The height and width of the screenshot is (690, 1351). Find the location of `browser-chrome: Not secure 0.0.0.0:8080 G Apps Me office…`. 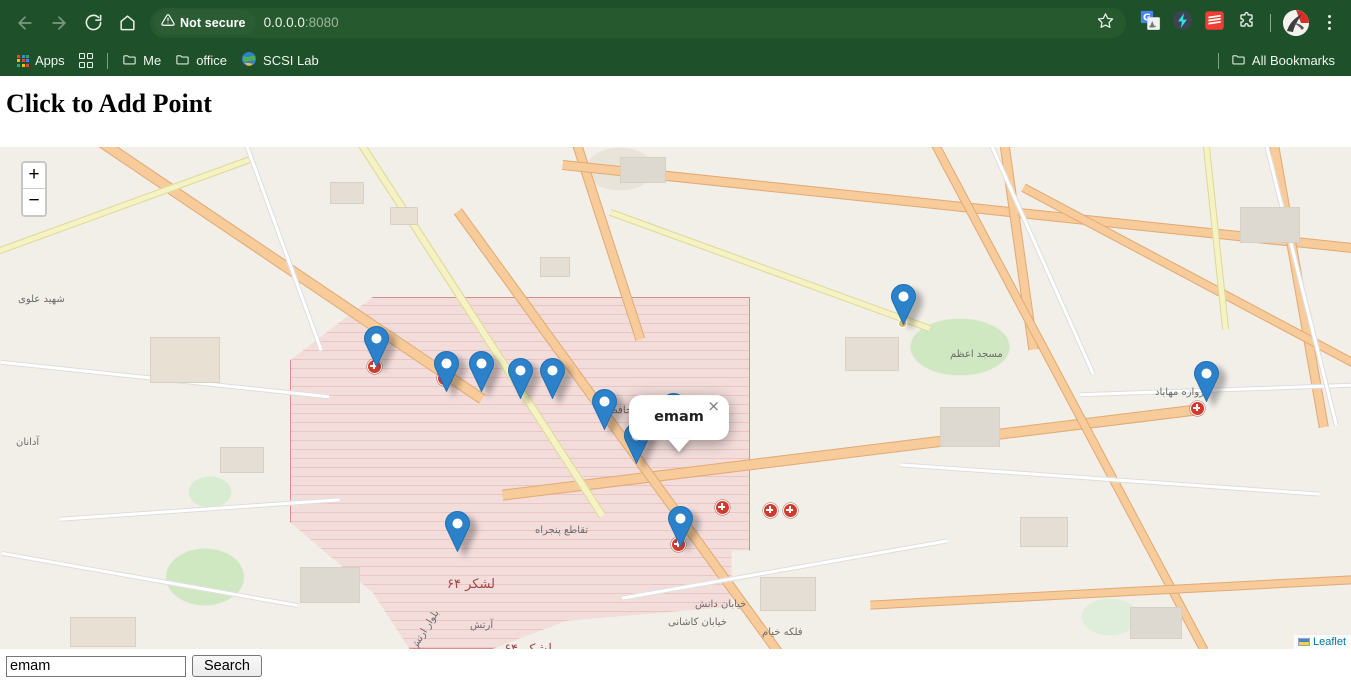

browser-chrome: Not secure 0.0.0.0:8080 G Apps Me office… is located at coordinates (675, 38).